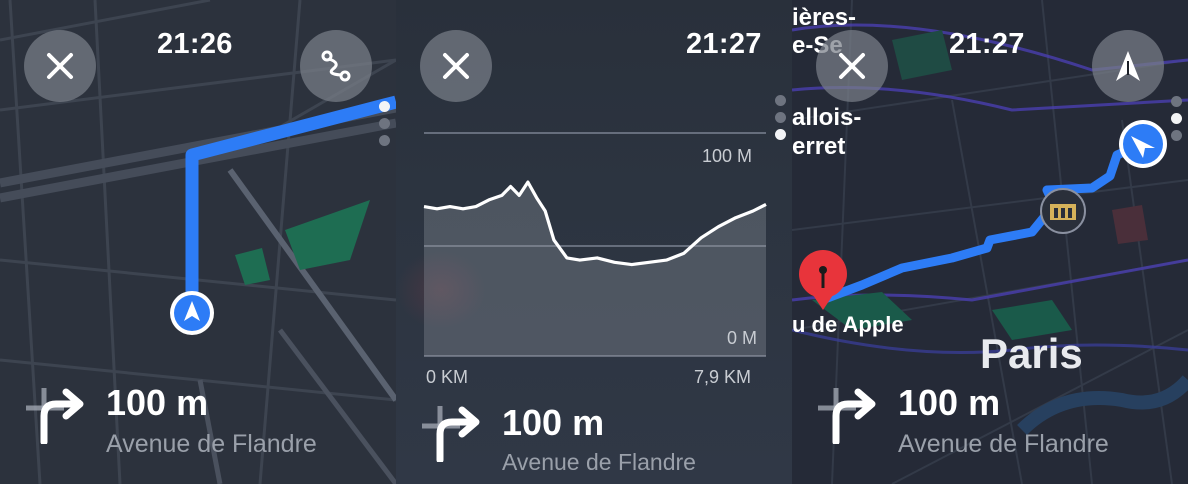 The image size is (1188, 484). What do you see at coordinates (195, 44) in the screenshot?
I see `clock-time: 21:26` at bounding box center [195, 44].